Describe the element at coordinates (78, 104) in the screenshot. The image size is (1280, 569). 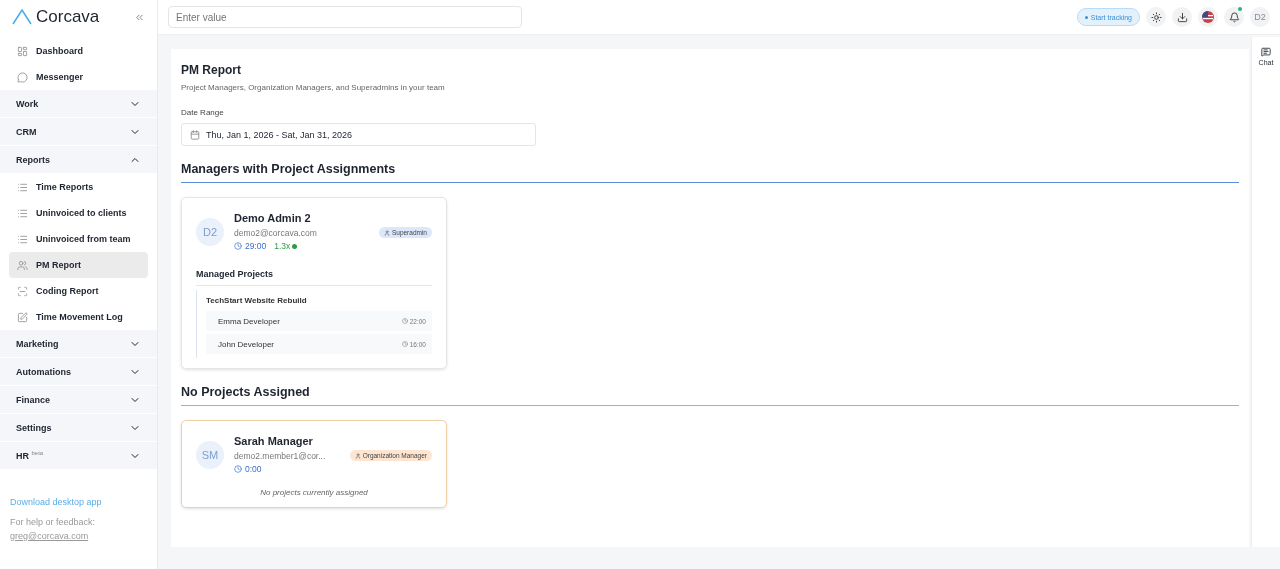
I see `nav-group: Work` at that location.